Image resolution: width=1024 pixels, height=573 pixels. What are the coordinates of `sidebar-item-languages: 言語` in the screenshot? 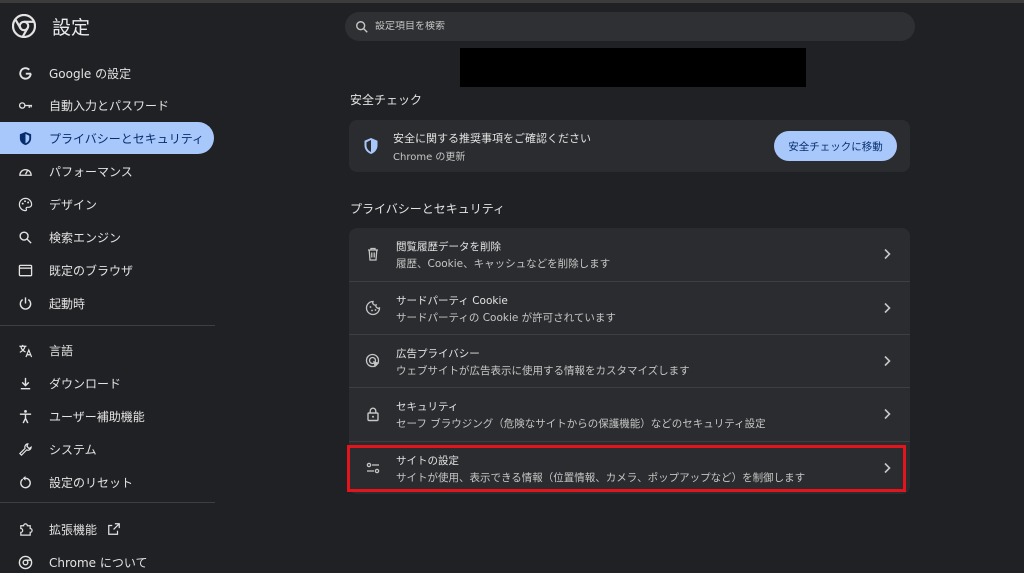 It's located at (107, 350).